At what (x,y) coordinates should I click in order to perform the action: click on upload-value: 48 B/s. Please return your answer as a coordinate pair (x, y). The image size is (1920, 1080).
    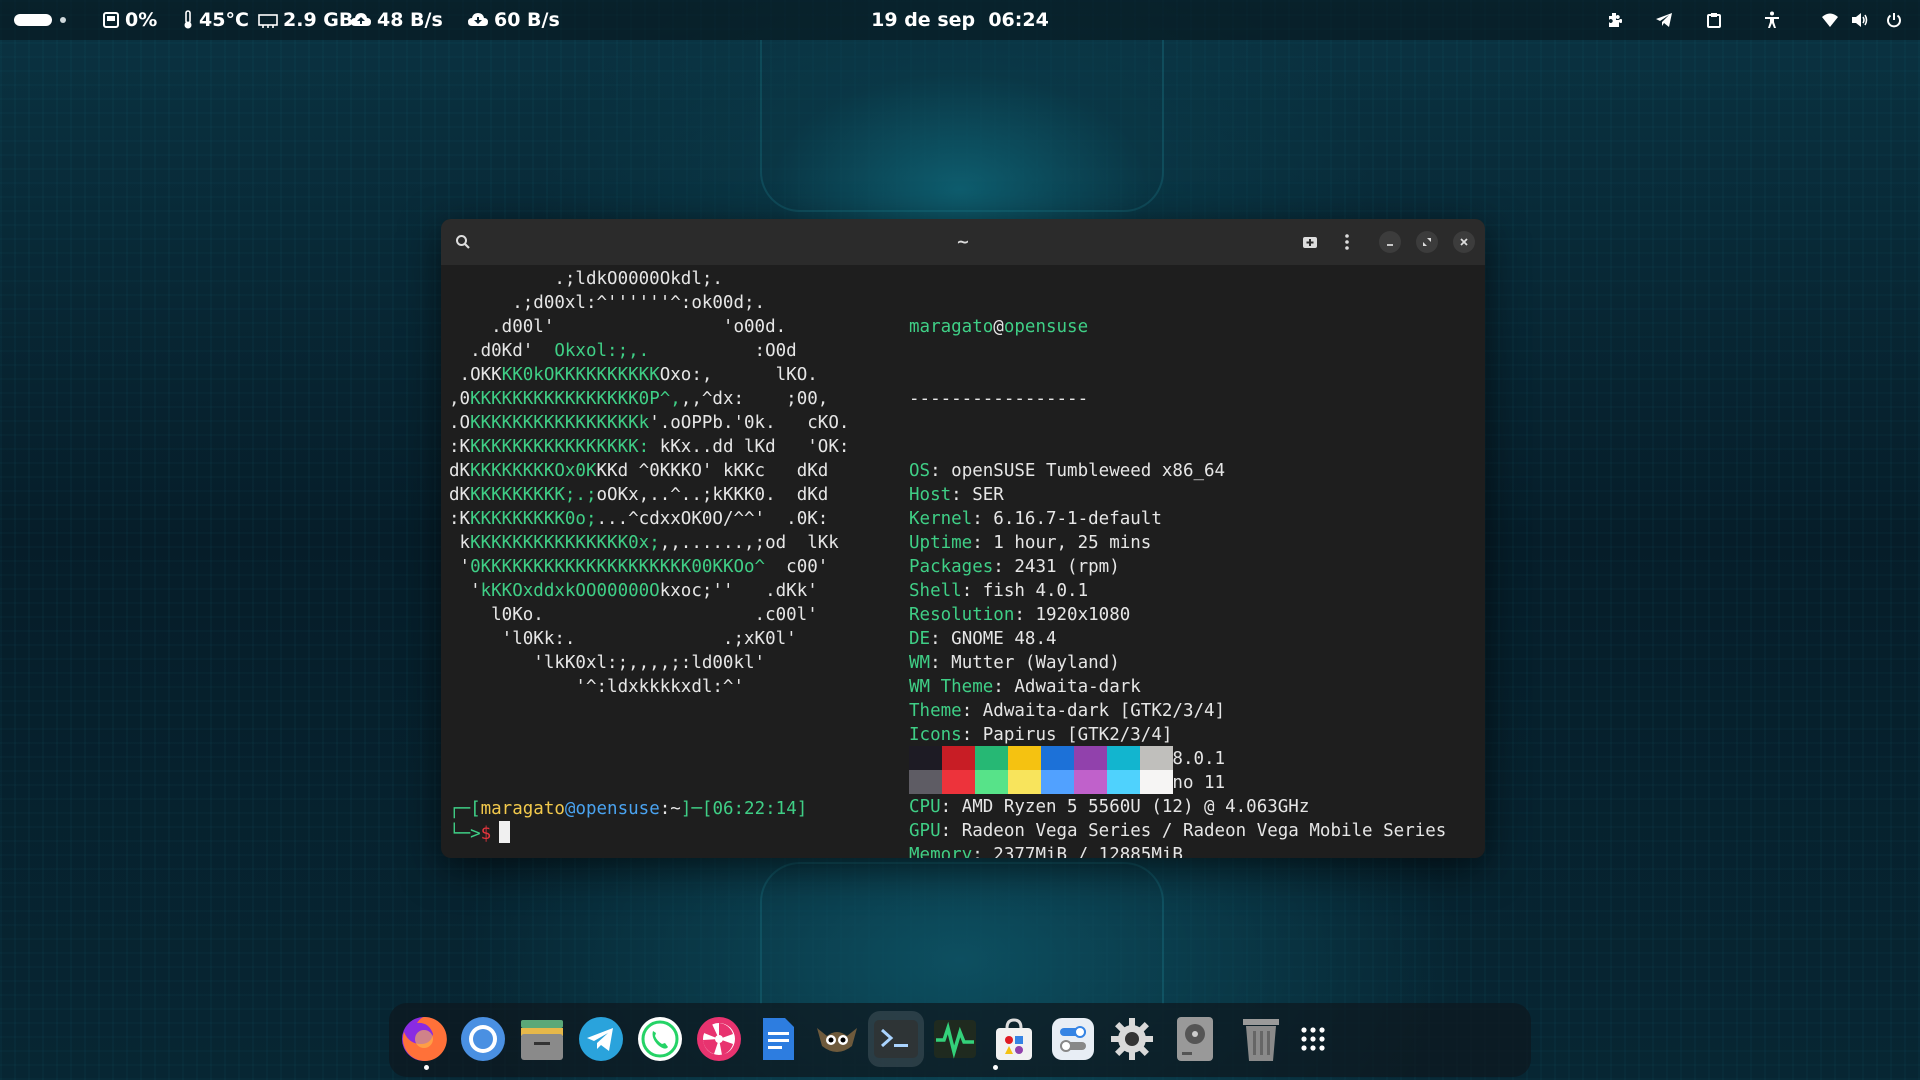
    Looking at the image, I should click on (410, 20).